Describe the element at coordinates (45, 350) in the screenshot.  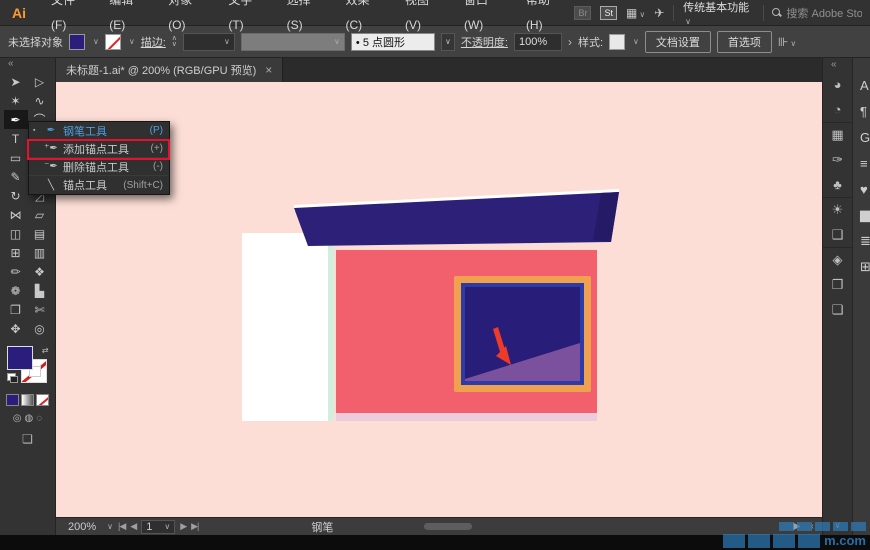
I see `swap-fill-stroke-icon: ⇄` at that location.